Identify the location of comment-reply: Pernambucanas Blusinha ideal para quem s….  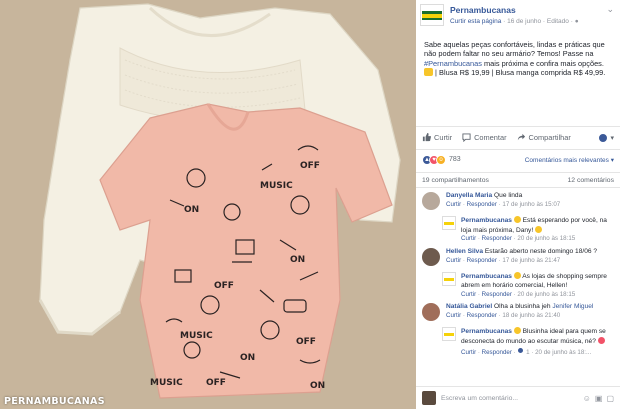
(528, 342).